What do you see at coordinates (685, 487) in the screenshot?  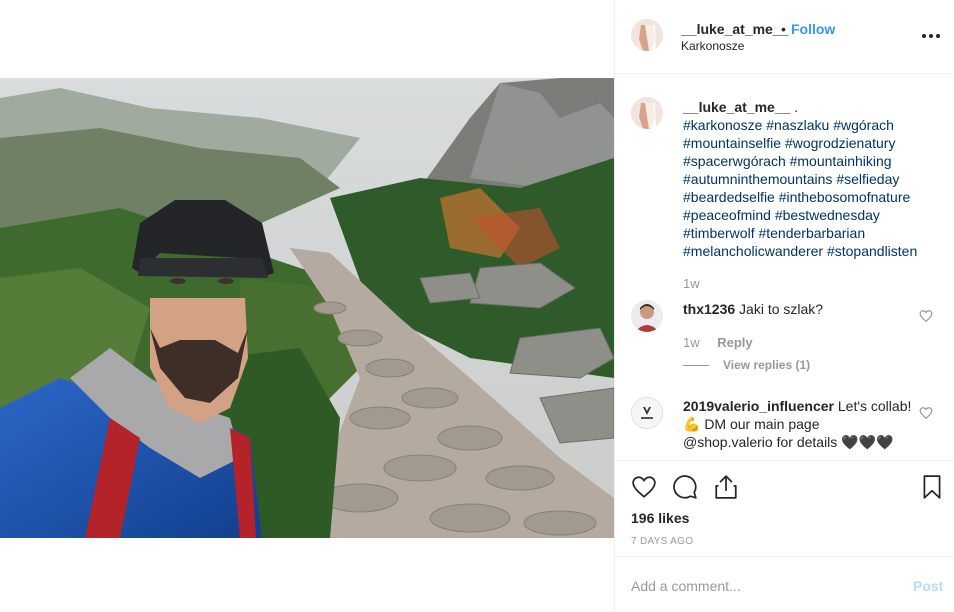 I see `comment-icon` at bounding box center [685, 487].